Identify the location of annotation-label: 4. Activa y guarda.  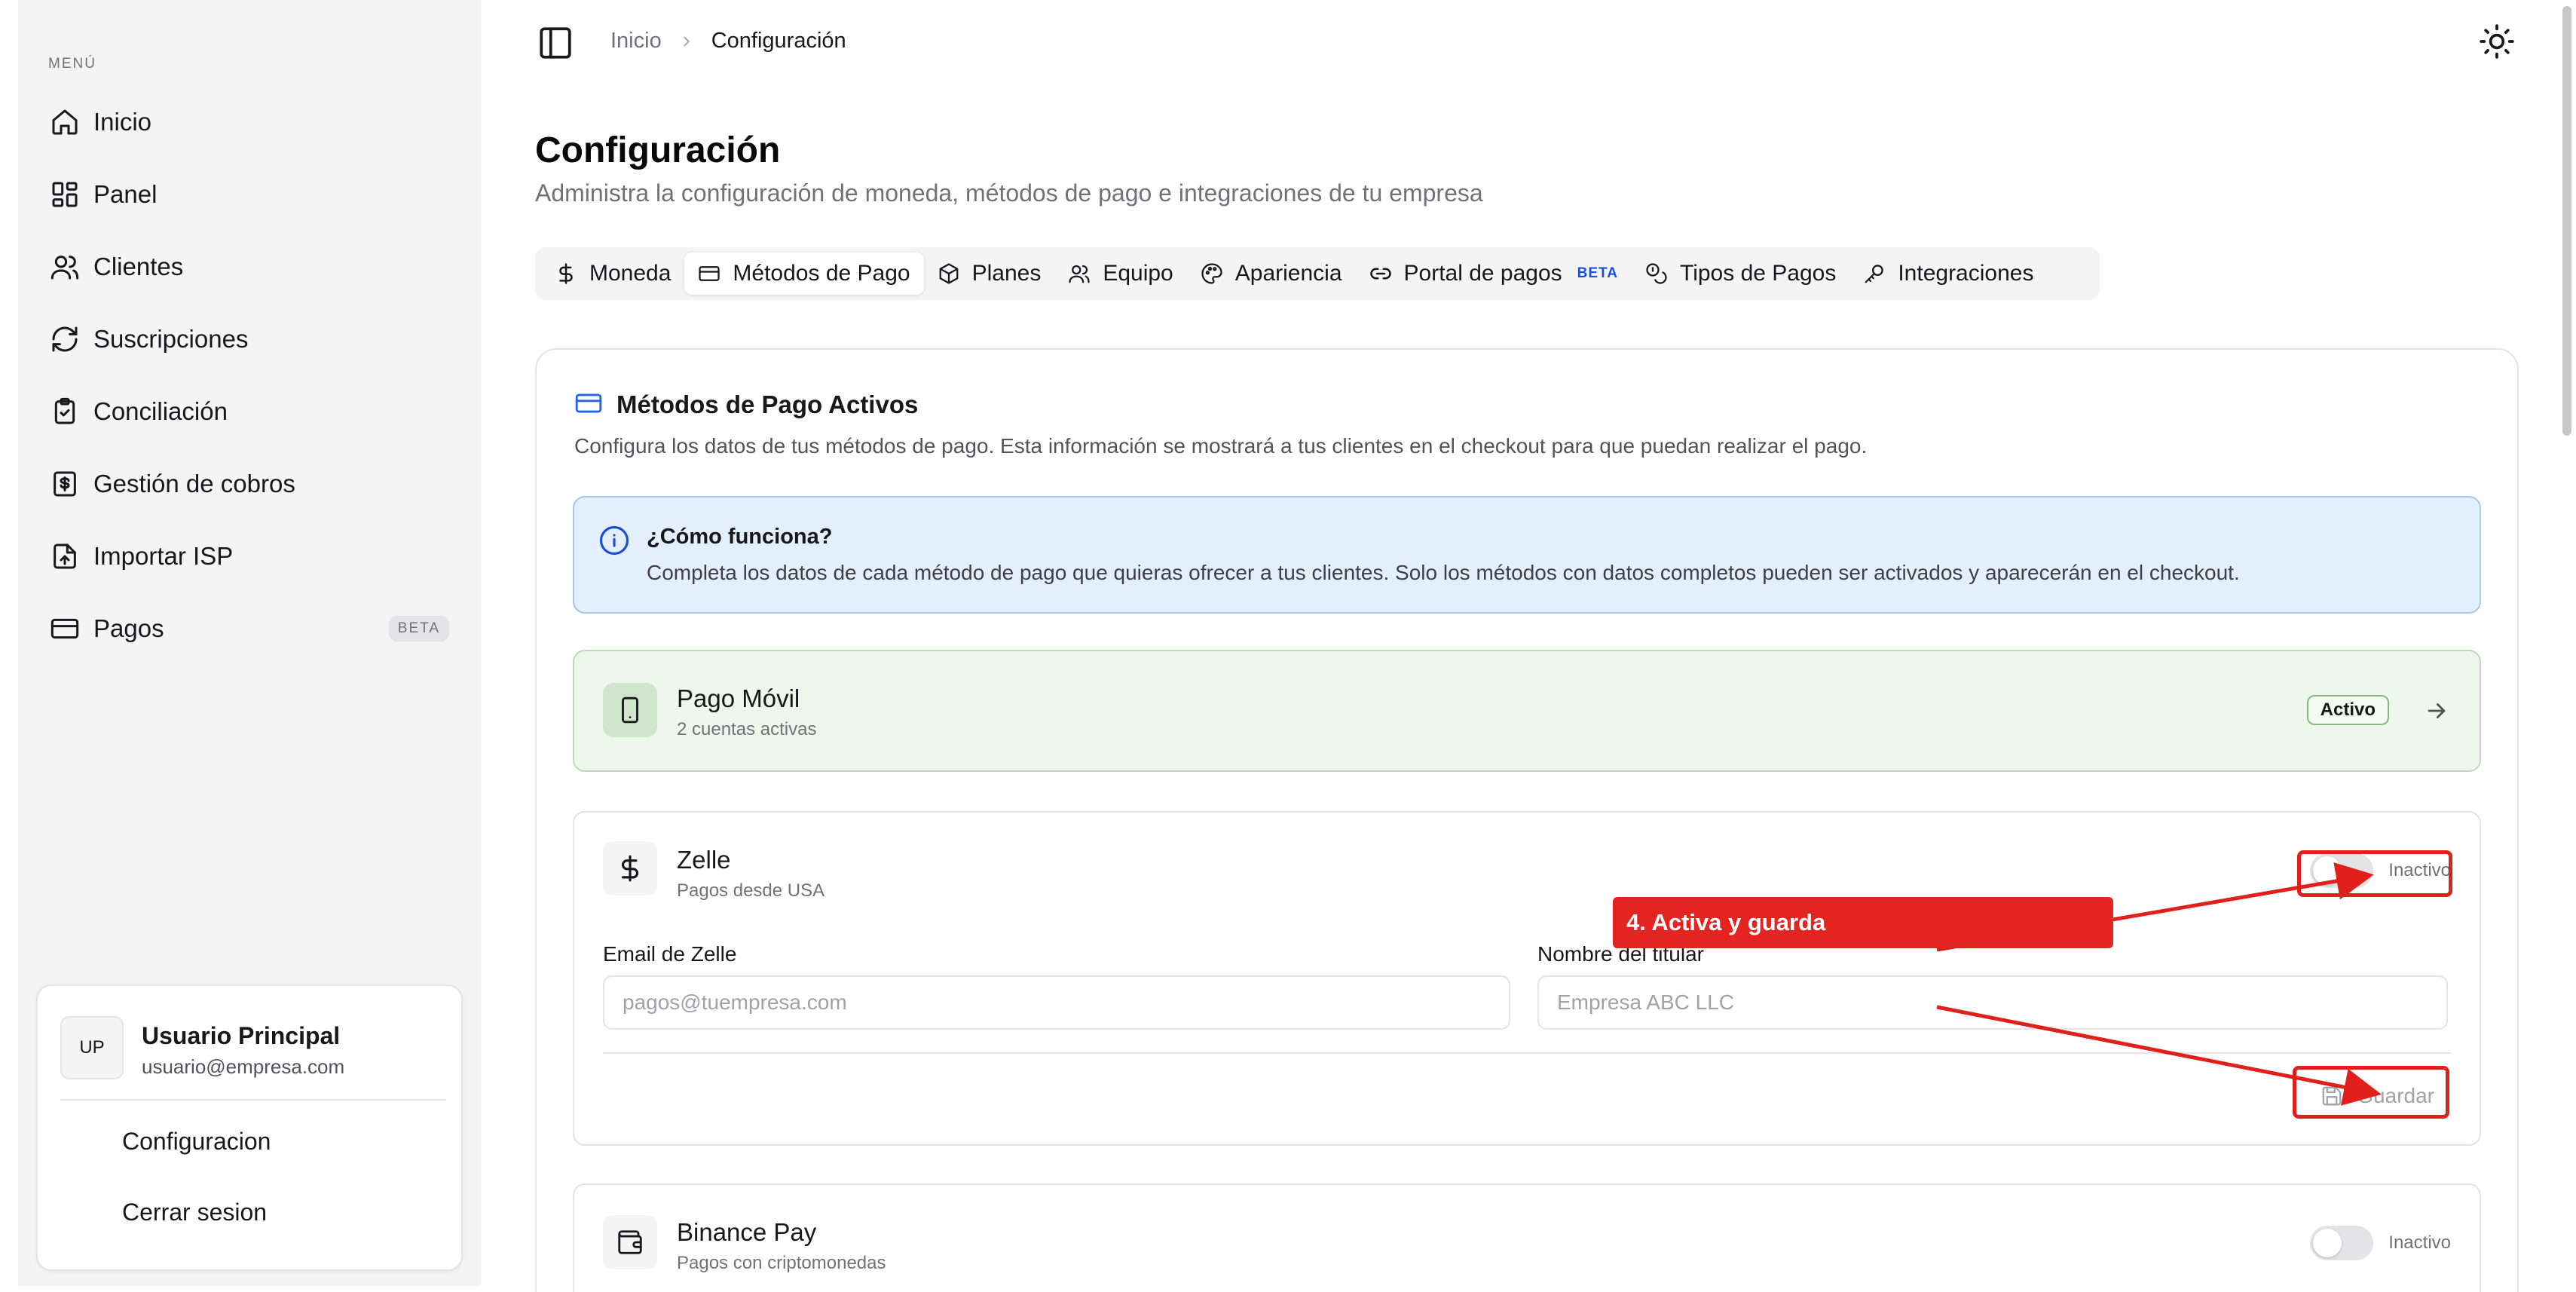
(1863, 922).